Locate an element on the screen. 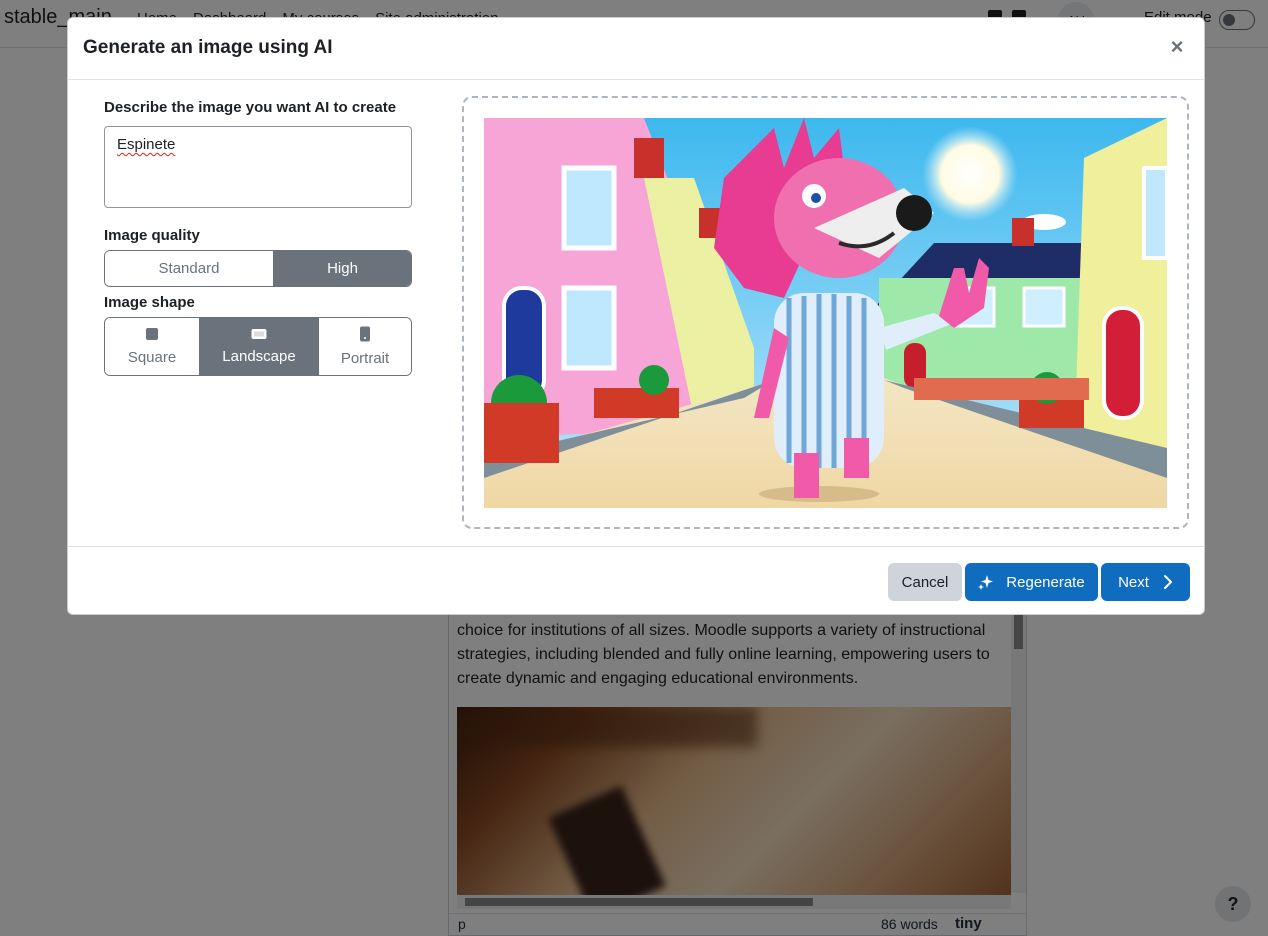 Image resolution: width=1268 pixels, height=936 pixels. shape-option-square: Square is located at coordinates (152, 346).